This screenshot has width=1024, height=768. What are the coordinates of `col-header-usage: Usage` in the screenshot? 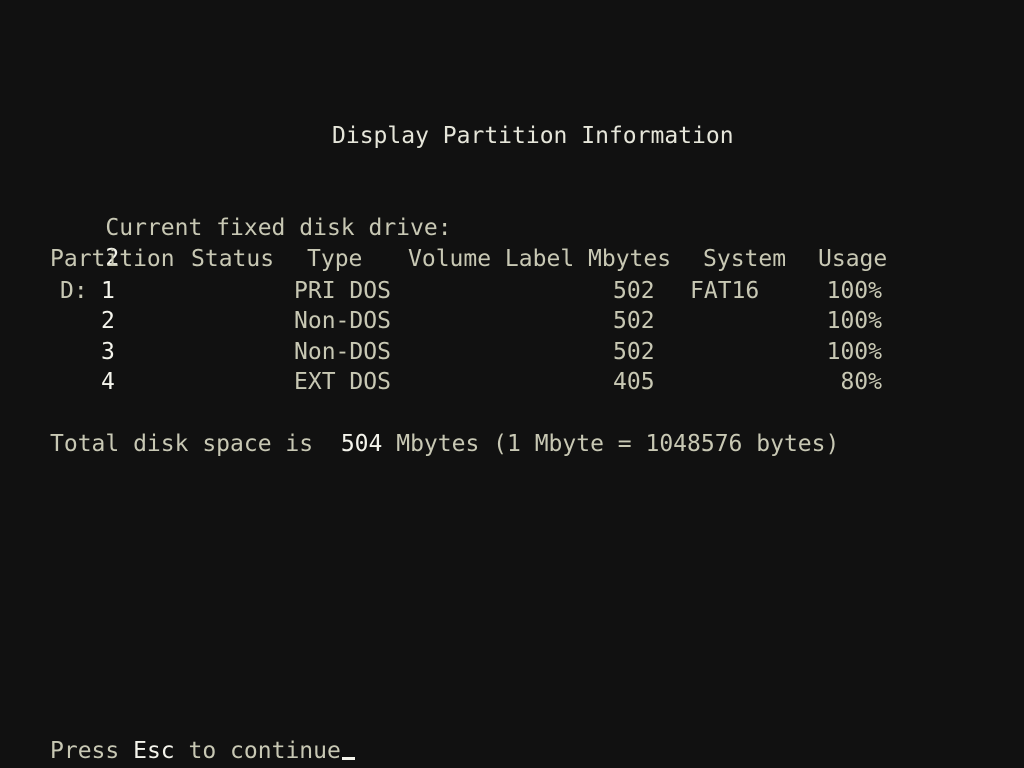 It's located at (853, 259).